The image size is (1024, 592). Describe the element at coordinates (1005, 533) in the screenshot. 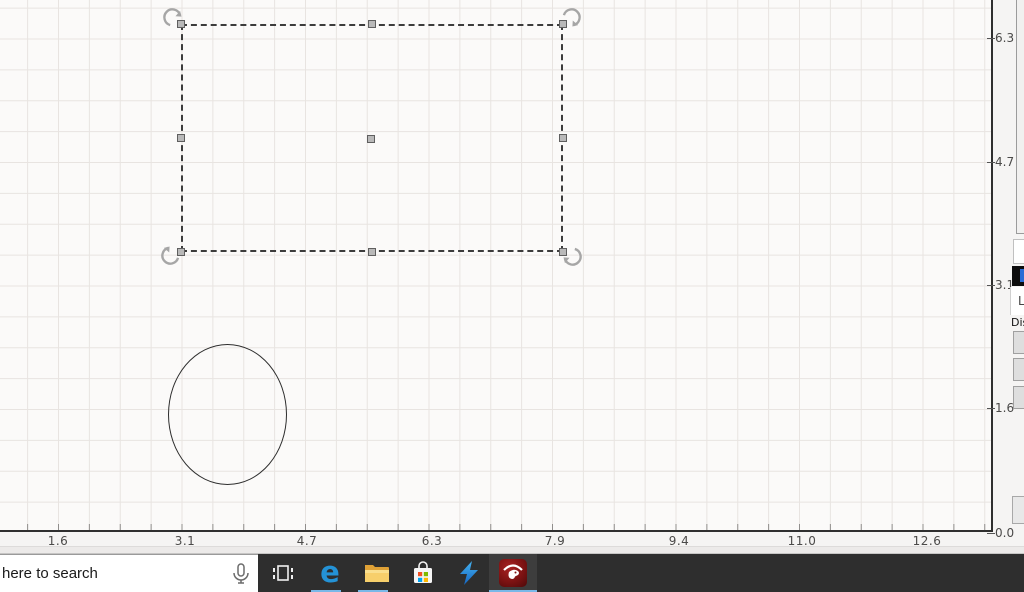

I see `y-ruler-label: 0.0` at that location.